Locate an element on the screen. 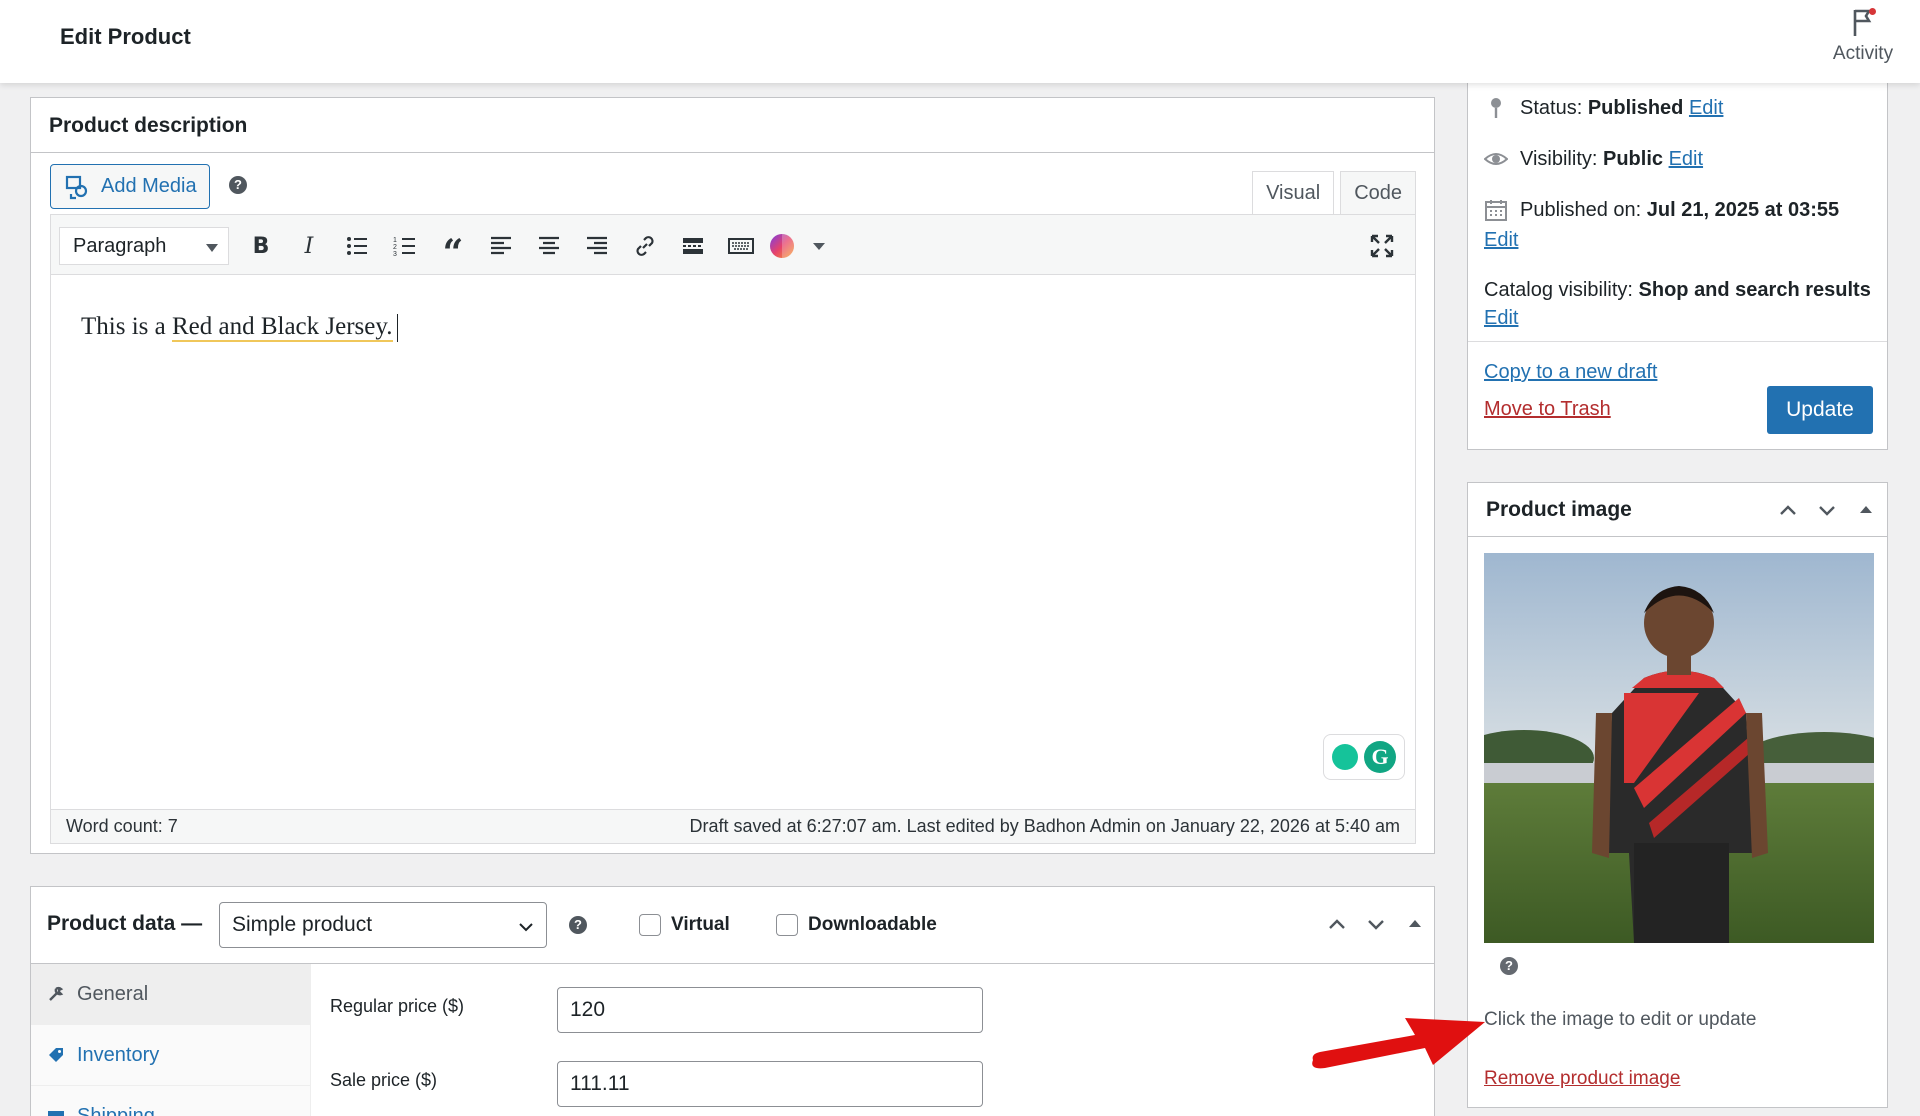 The height and width of the screenshot is (1116, 1920). published-label: Published on: is located at coordinates (1581, 209).